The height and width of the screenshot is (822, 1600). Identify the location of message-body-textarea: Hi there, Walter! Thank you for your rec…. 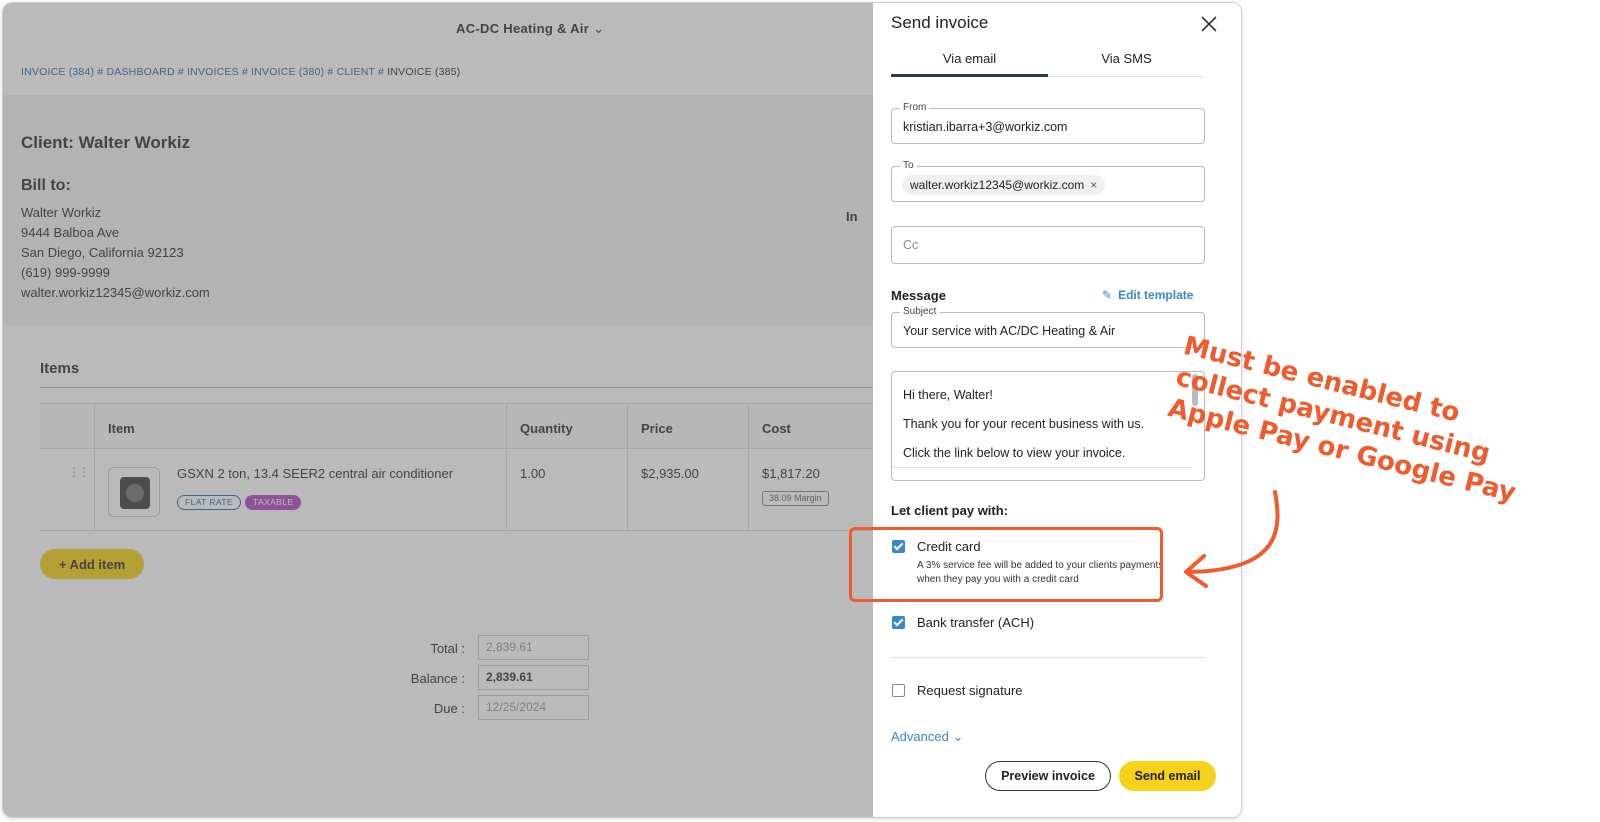
(1048, 426).